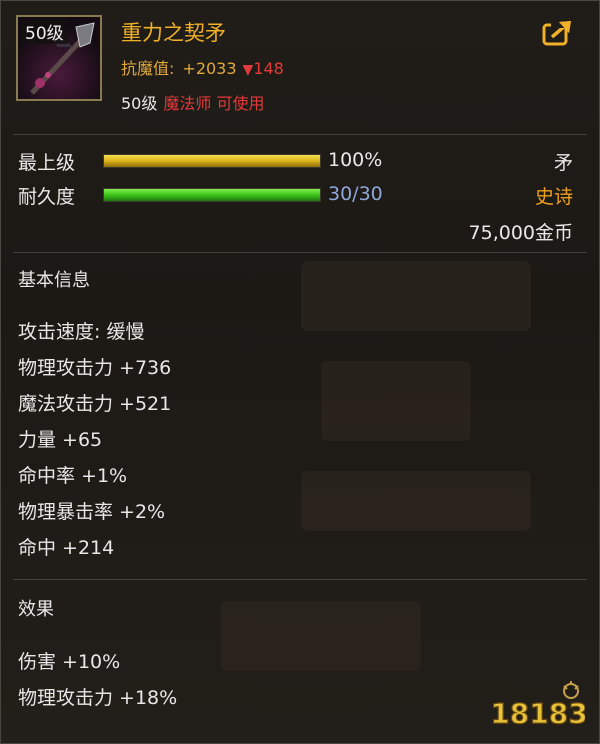  I want to click on item-name: 重力之契矛, so click(173, 33).